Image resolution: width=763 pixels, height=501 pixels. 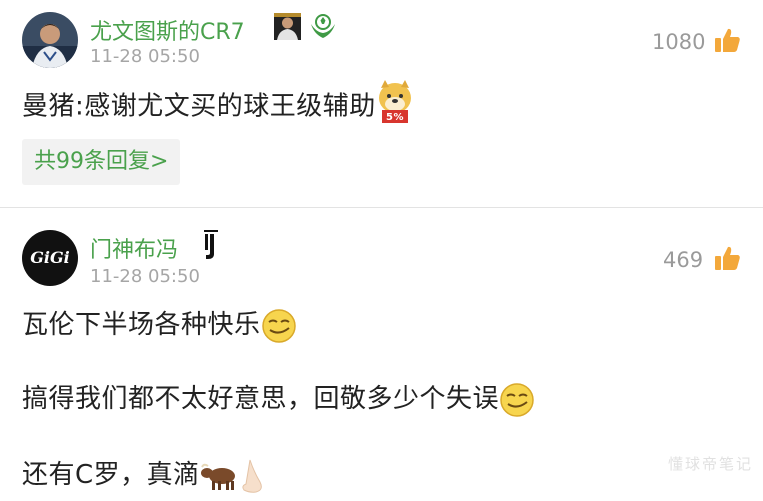 What do you see at coordinates (134, 248) in the screenshot?
I see `username: 门神布冯` at bounding box center [134, 248].